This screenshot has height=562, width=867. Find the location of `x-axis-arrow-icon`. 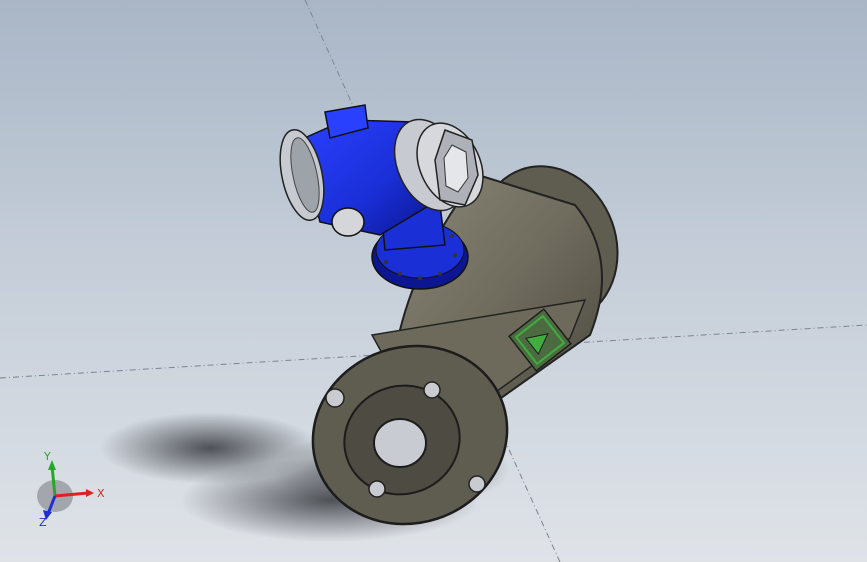

x-axis-arrow-icon is located at coordinates (90, 493).